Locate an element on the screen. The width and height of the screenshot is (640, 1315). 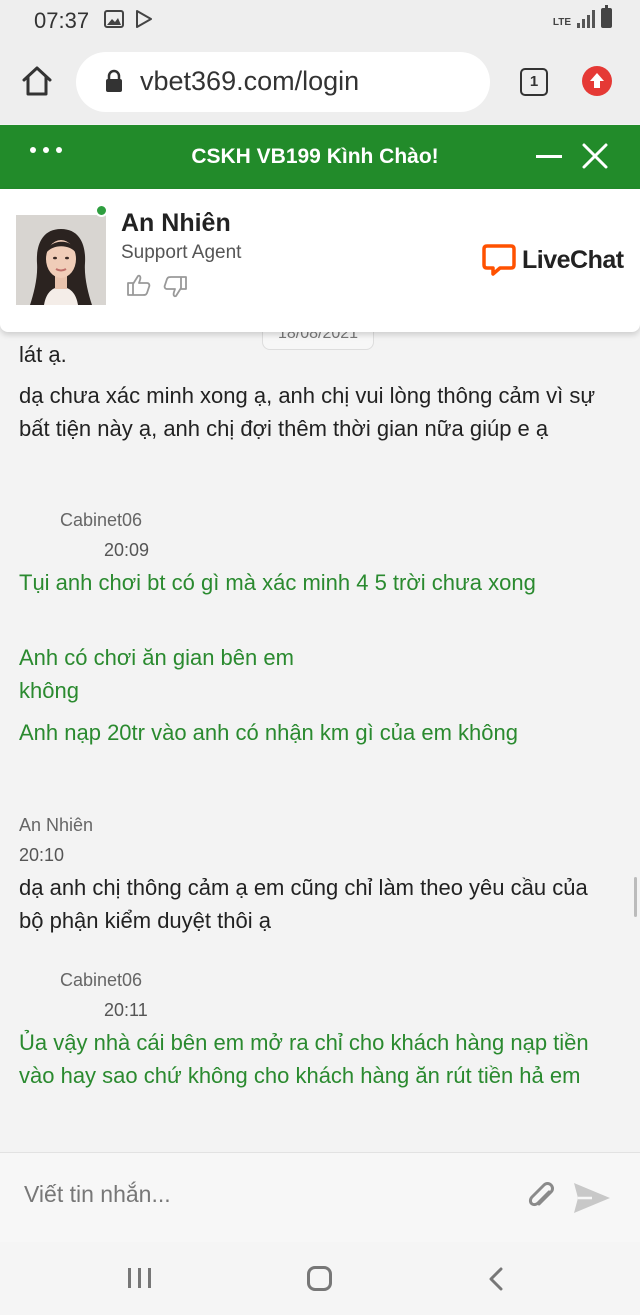
browser-toolbar: vbet369.com/login 1 is located at coordinates (320, 82).